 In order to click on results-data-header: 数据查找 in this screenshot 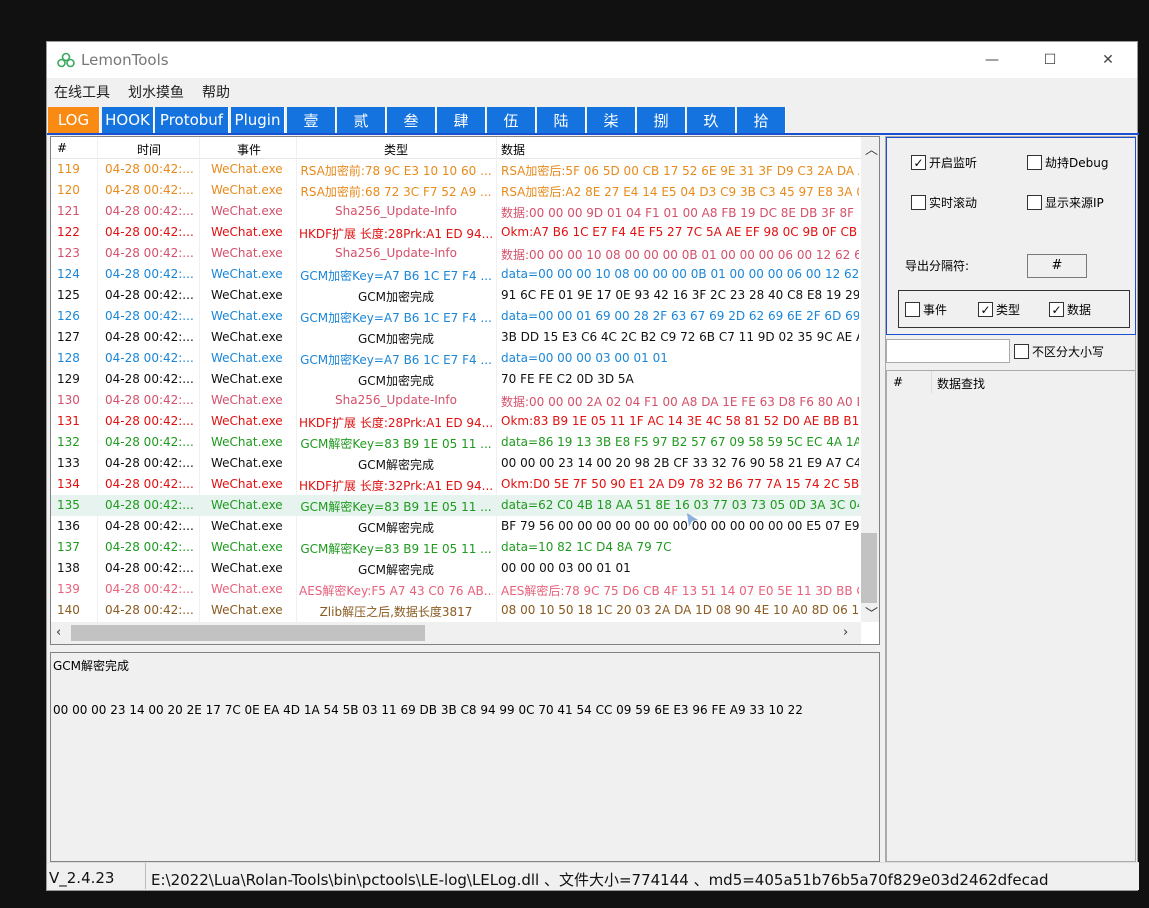, I will do `click(961, 383)`.